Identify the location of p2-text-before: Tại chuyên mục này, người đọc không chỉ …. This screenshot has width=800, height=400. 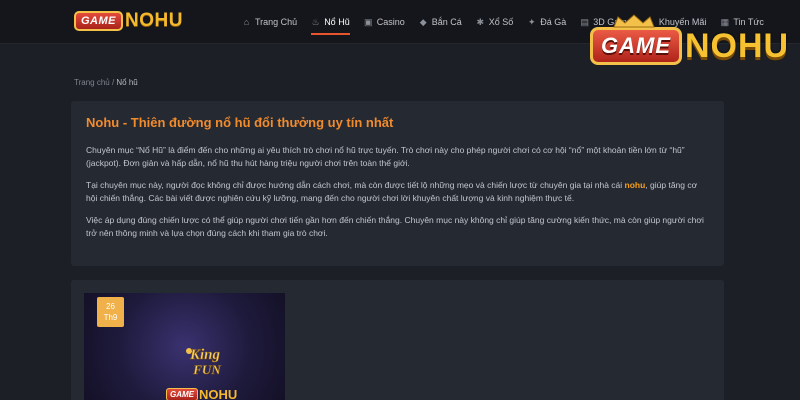
(355, 185).